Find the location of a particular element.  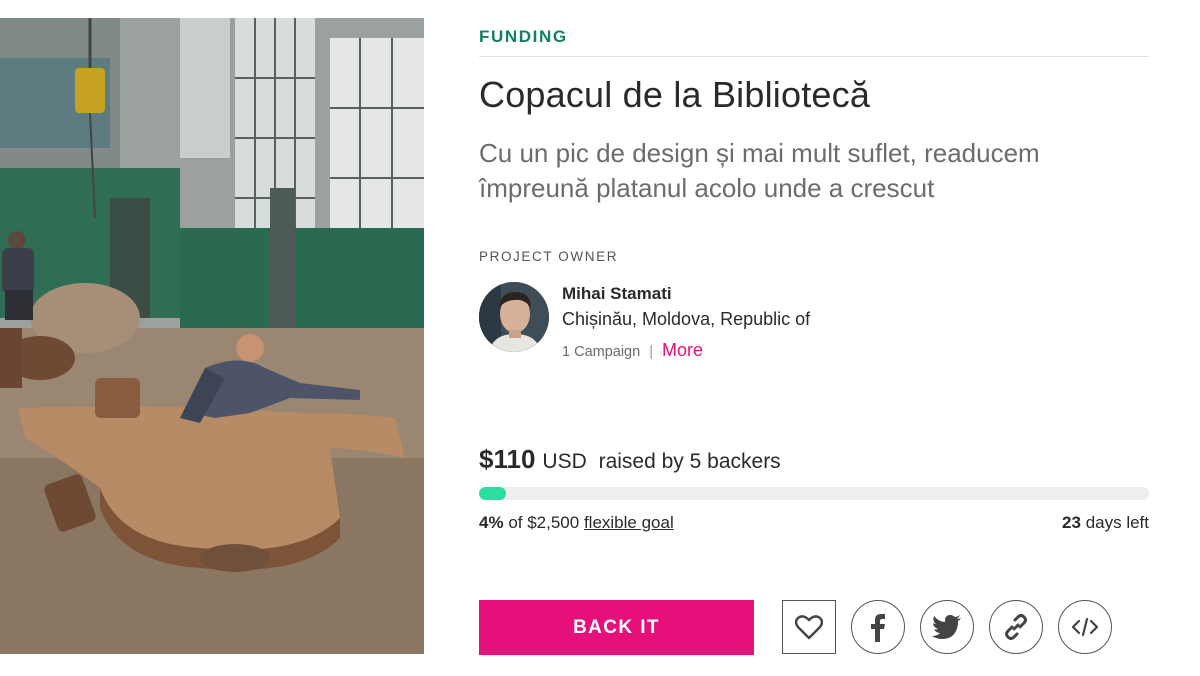

back-it-button: BACK IT is located at coordinates (616, 627).